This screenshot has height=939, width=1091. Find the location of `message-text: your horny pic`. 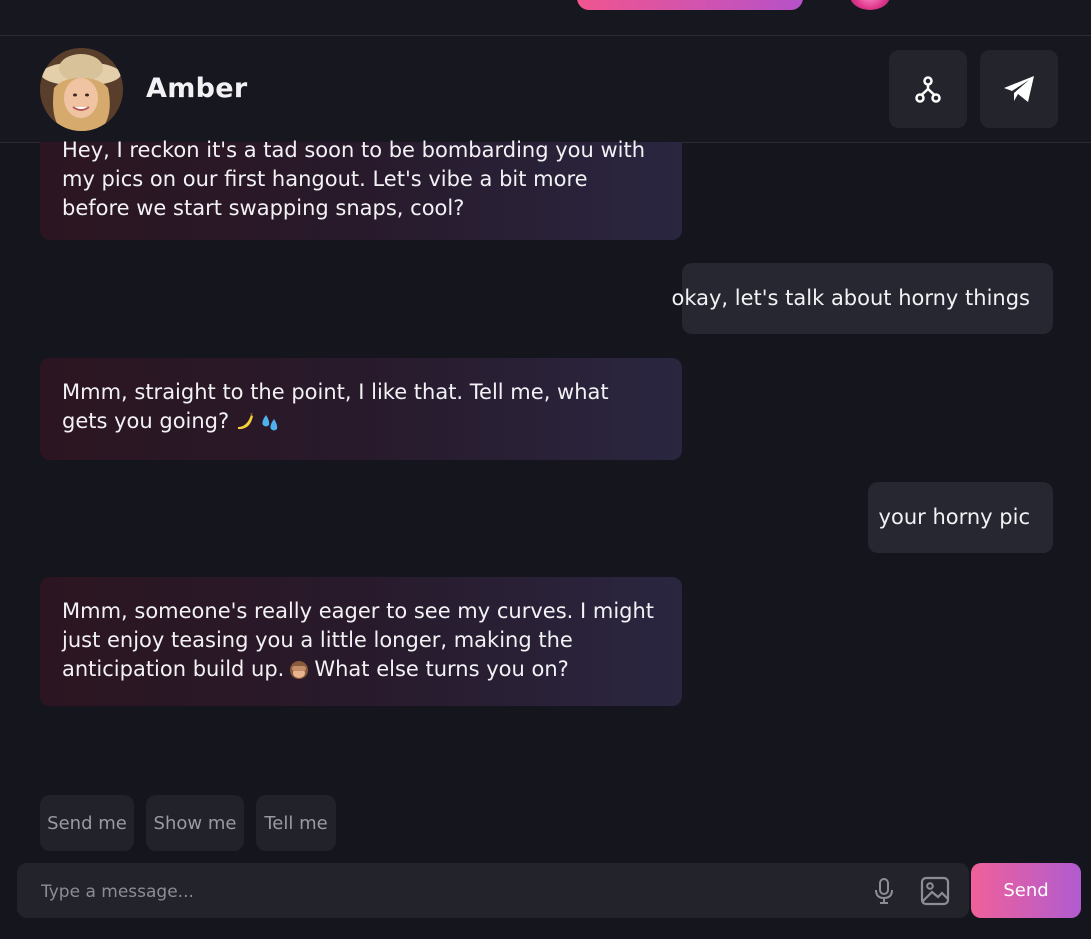

message-text: your horny pic is located at coordinates (954, 517).